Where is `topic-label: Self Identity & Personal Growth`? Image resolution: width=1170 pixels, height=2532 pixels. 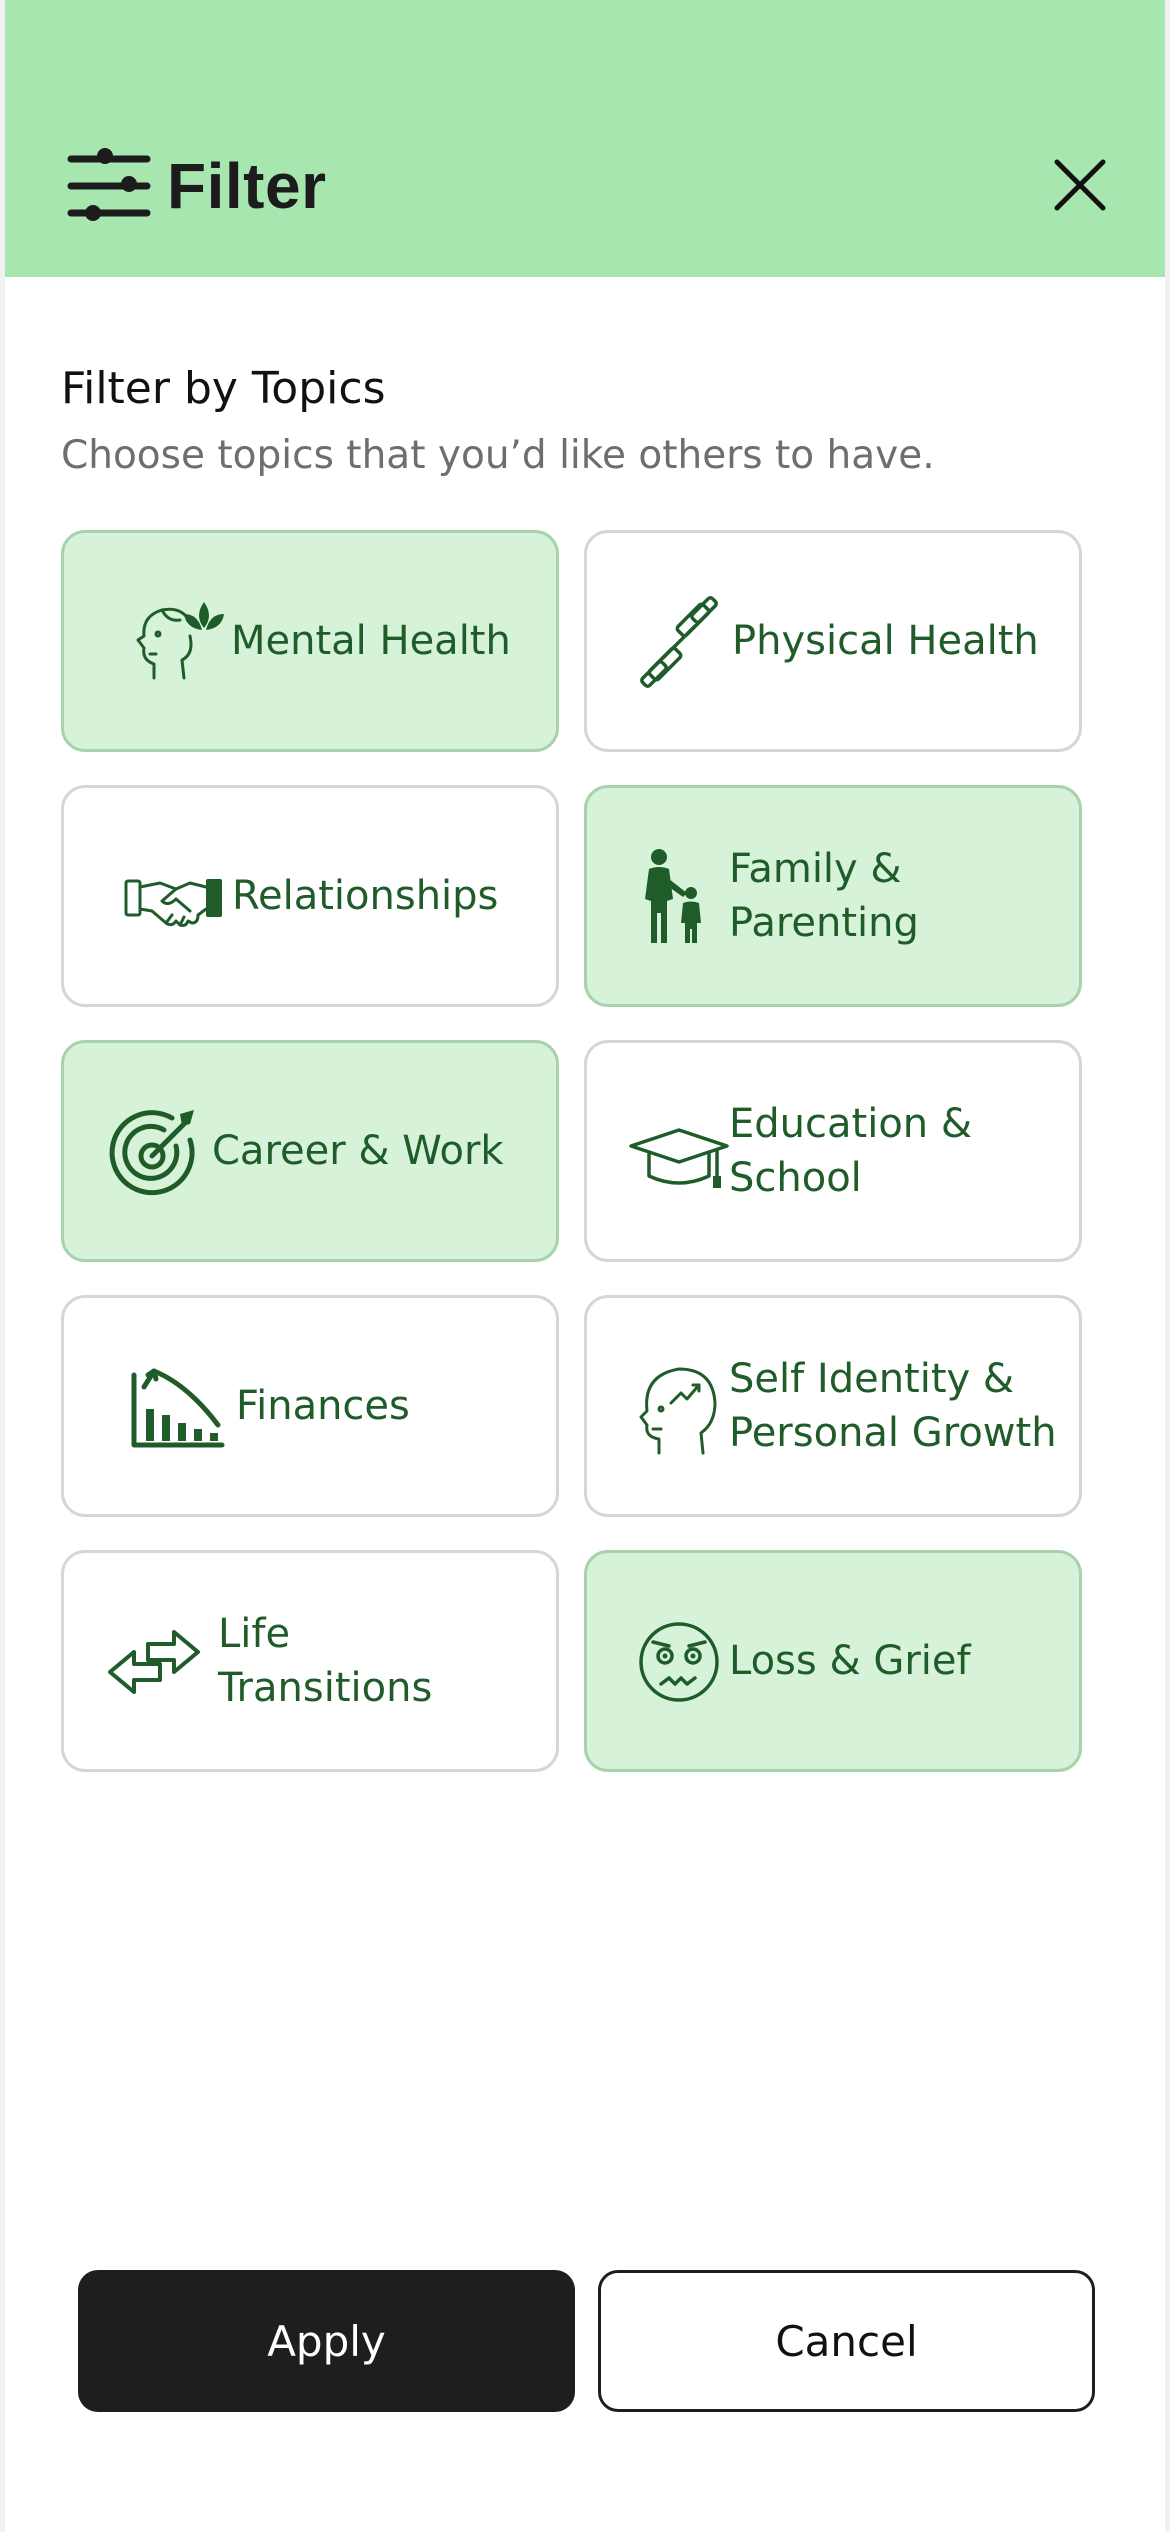
topic-label: Self Identity & Personal Growth is located at coordinates (893, 1406).